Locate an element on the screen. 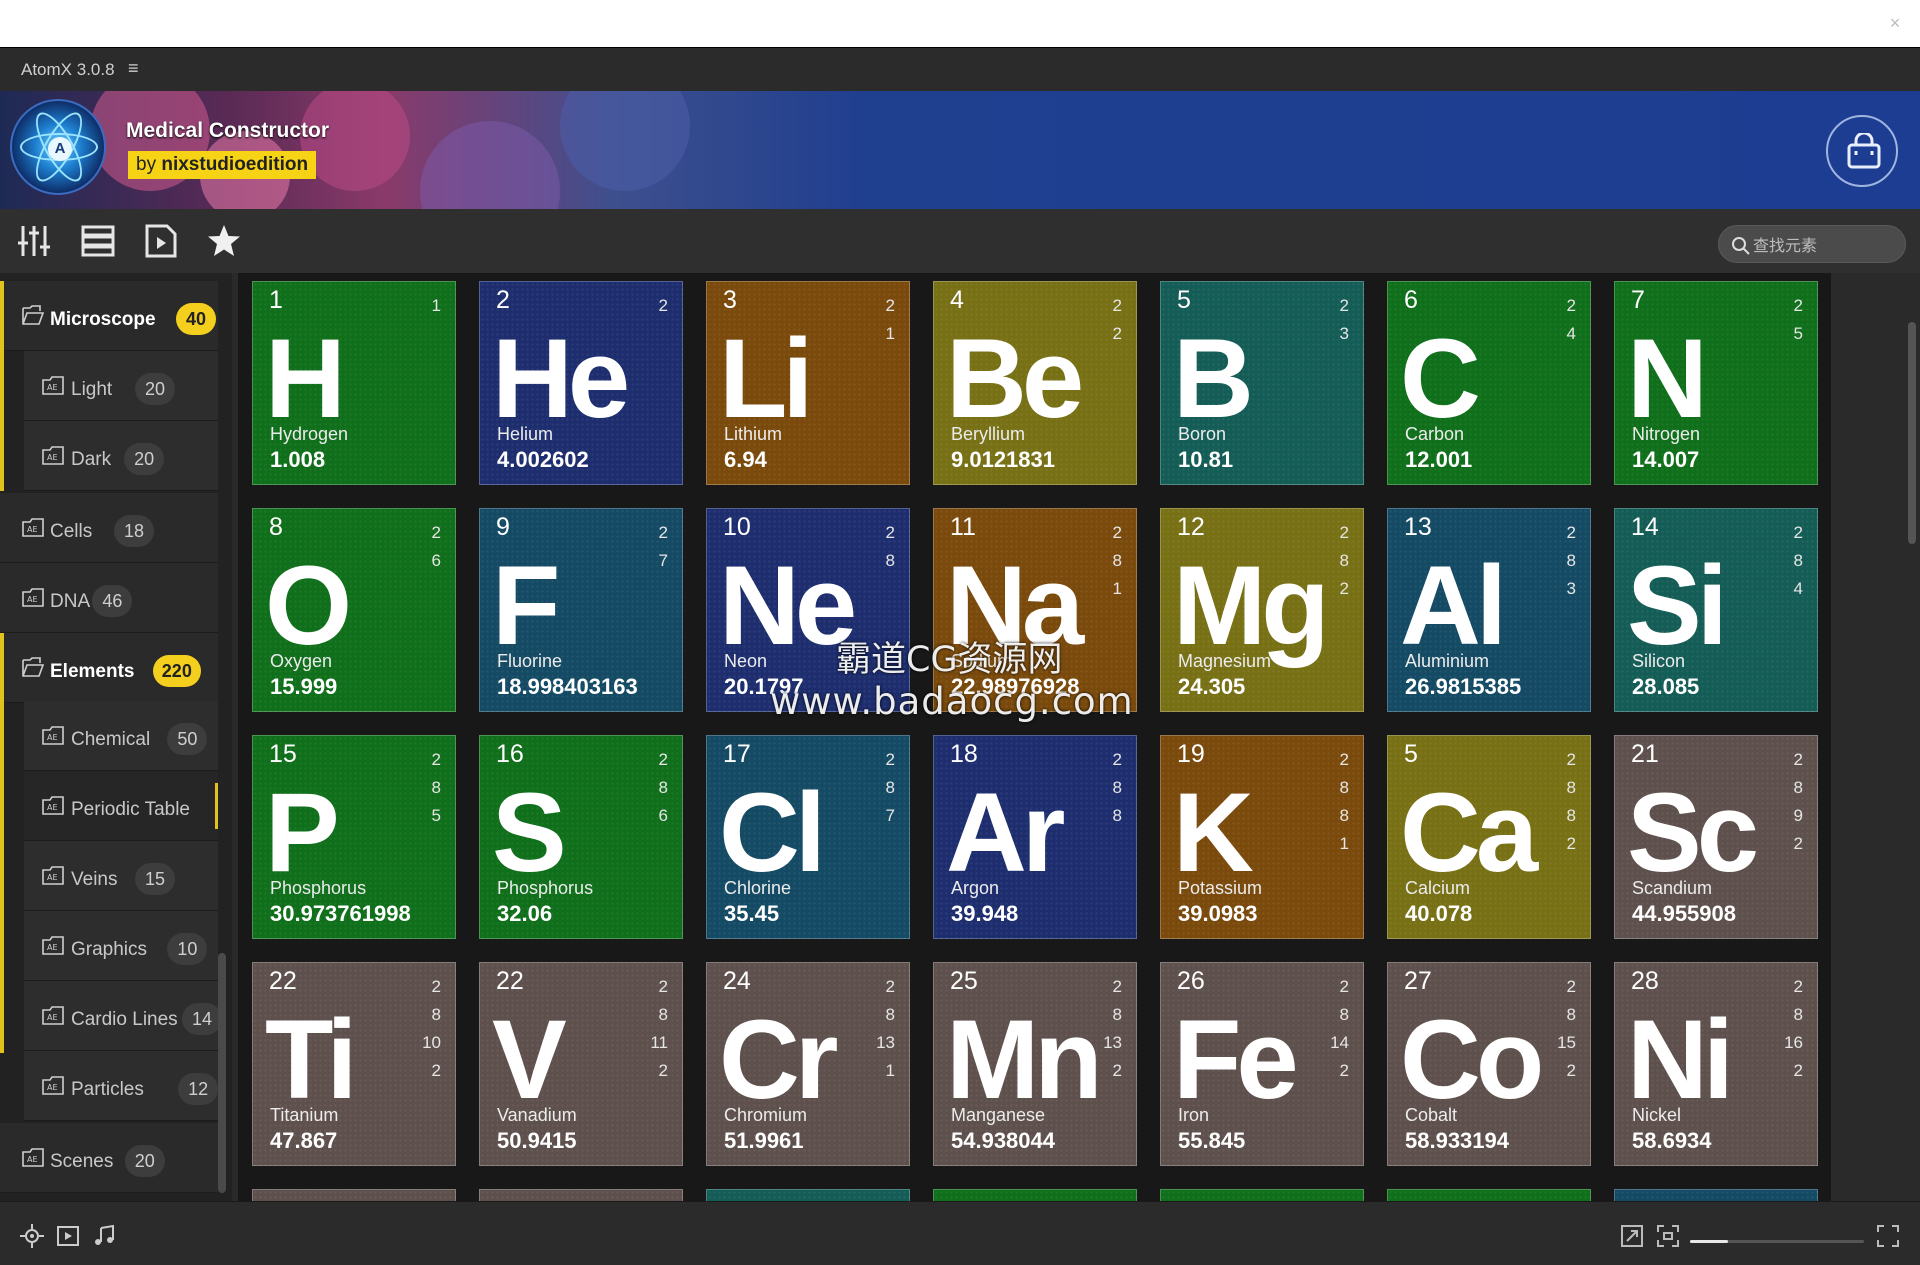 Image resolution: width=1920 pixels, height=1265 pixels. sidebar-item-particles: AE Particles 12 is located at coordinates (121, 1086).